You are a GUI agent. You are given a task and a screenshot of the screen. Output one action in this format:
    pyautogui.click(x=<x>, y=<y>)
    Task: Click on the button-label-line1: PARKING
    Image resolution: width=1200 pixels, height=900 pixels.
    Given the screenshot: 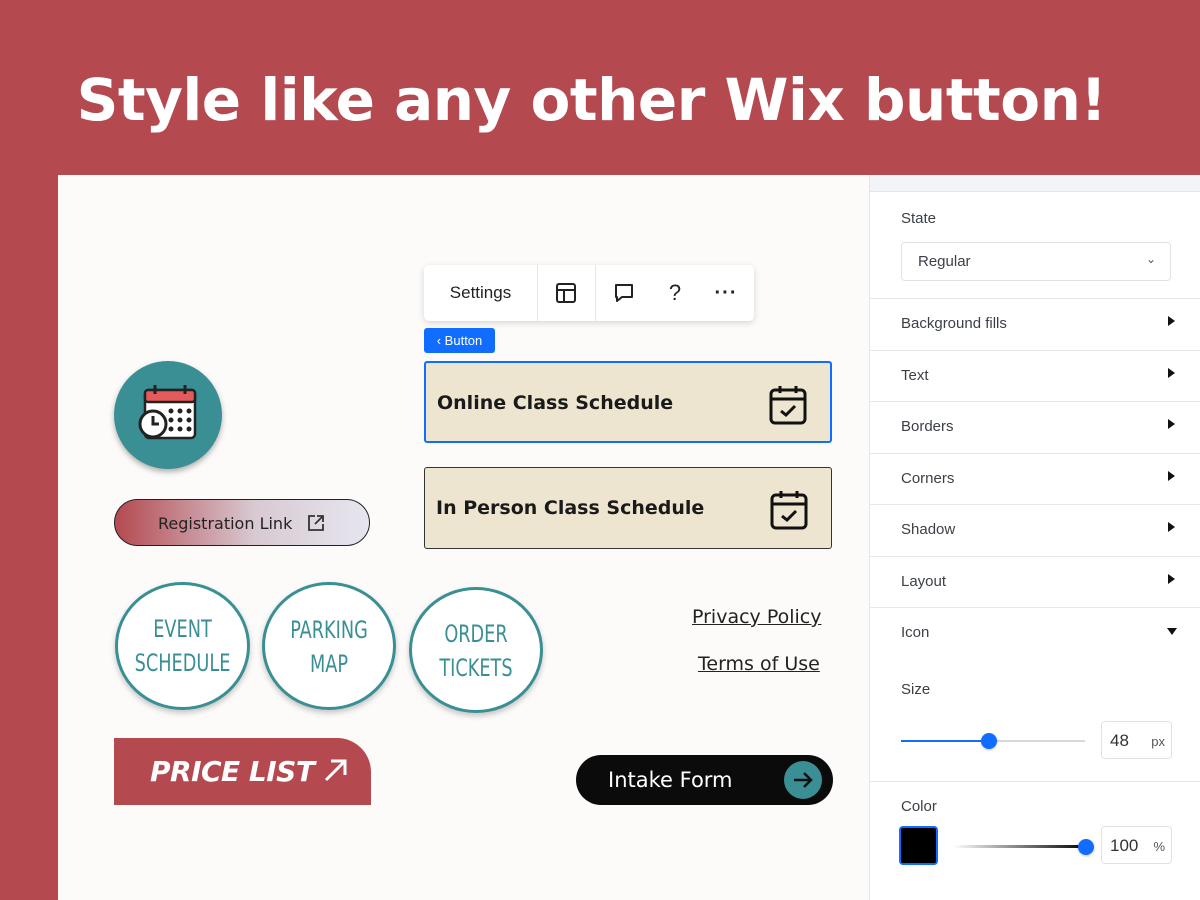 What is the action you would take?
    pyautogui.click(x=329, y=630)
    